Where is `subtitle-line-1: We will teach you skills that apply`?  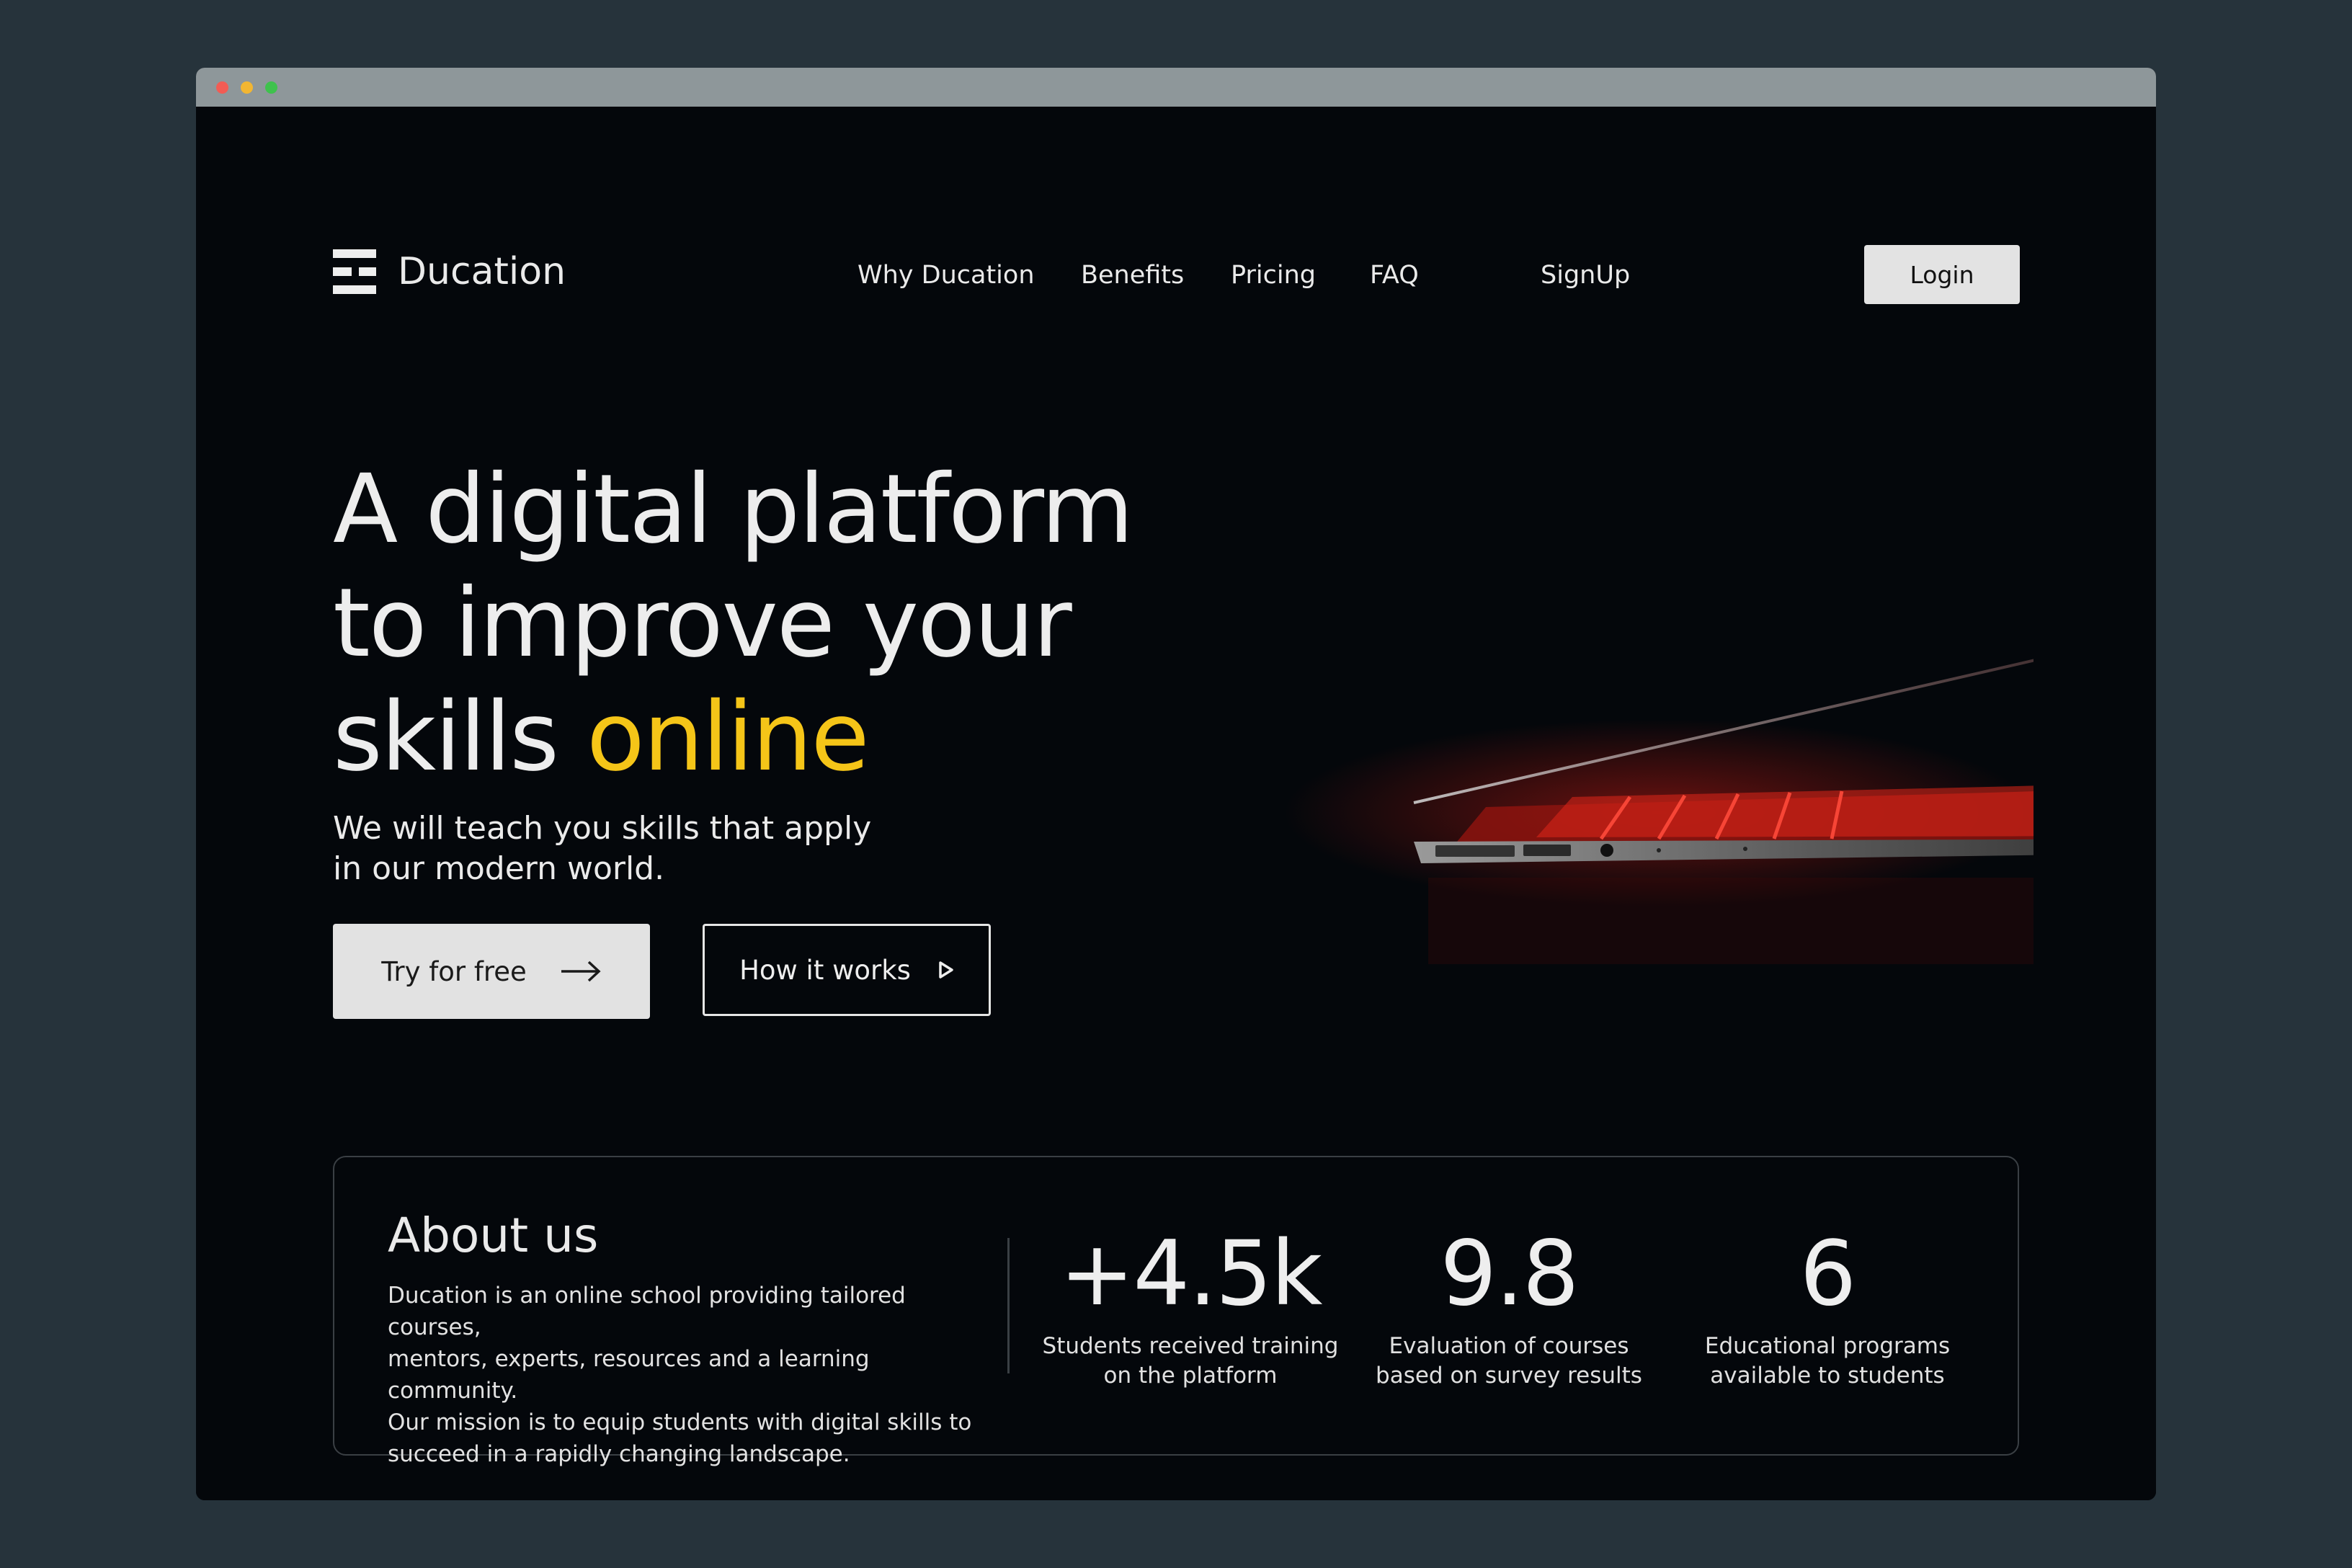 subtitle-line-1: We will teach you skills that apply is located at coordinates (602, 828).